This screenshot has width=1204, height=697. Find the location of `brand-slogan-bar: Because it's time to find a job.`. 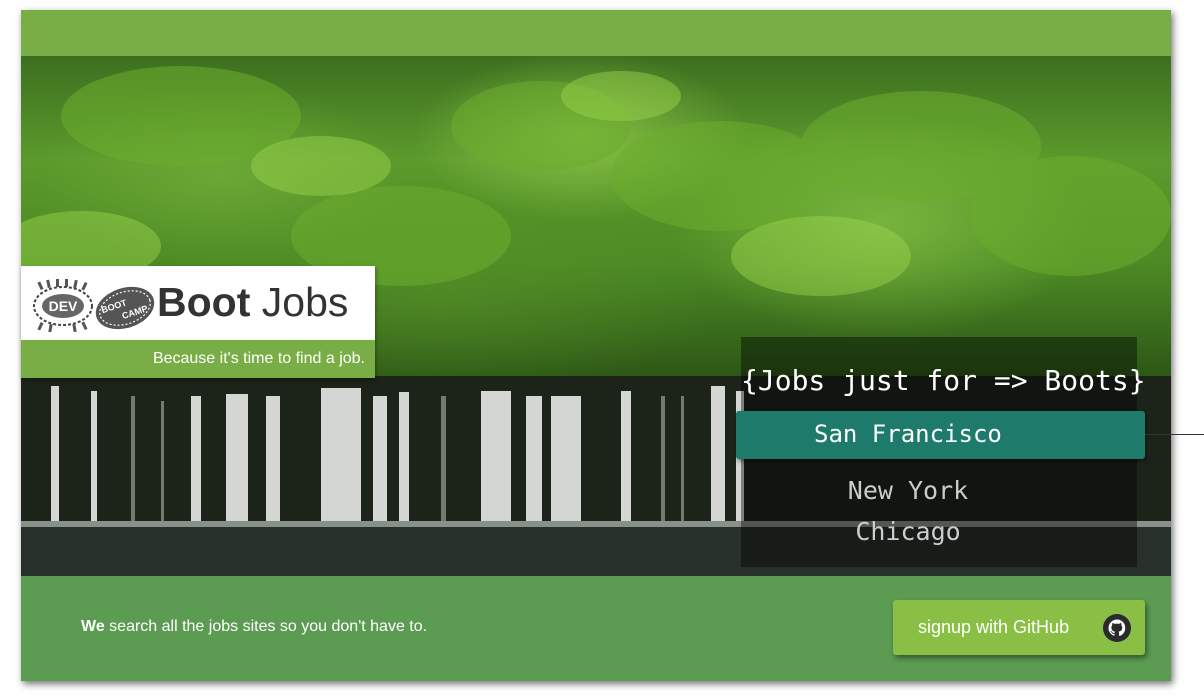

brand-slogan-bar: Because it's time to find a job. is located at coordinates (198, 359).